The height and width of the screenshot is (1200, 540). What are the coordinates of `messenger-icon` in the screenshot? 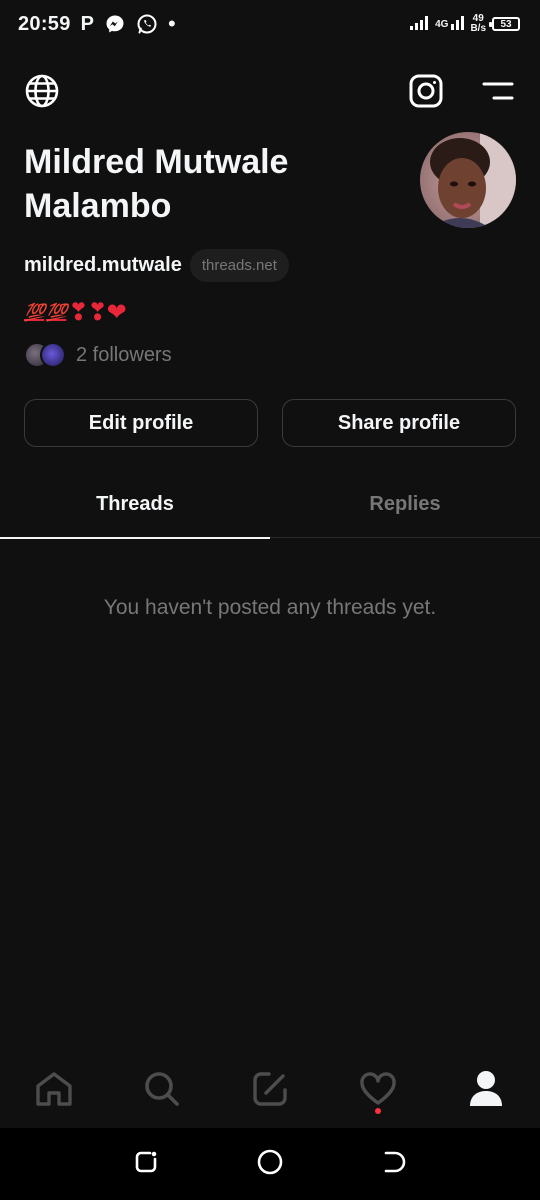 It's located at (115, 24).